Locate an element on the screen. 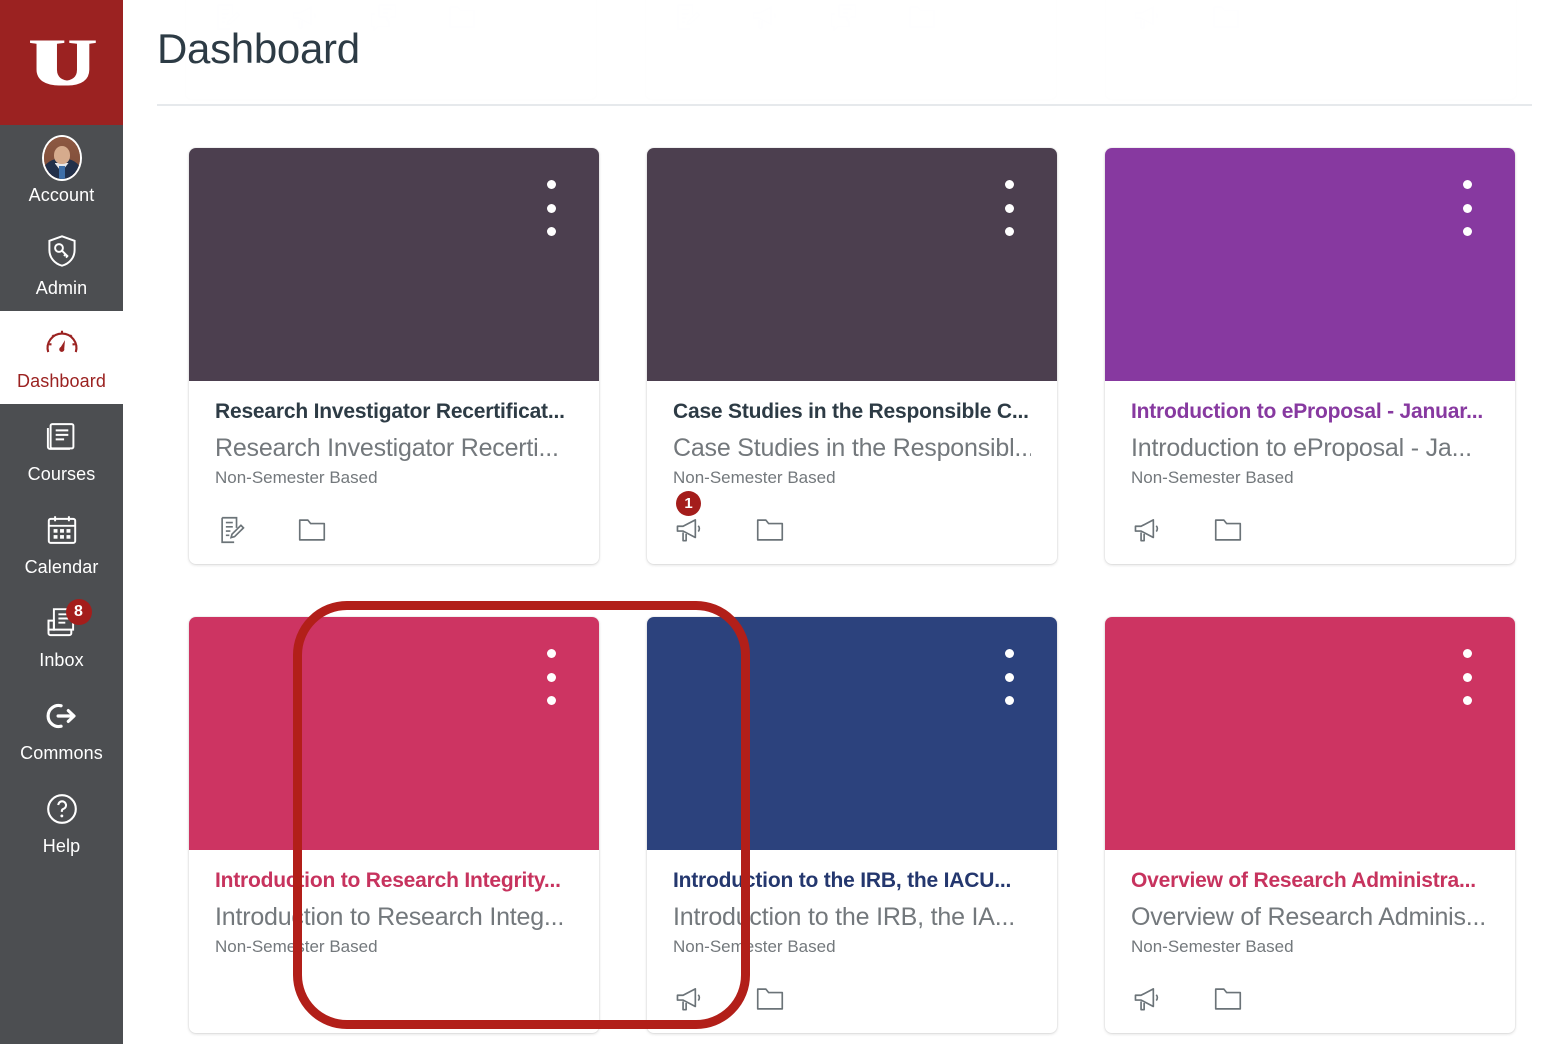  page-header: Dashboard is located at coordinates (839, 54).